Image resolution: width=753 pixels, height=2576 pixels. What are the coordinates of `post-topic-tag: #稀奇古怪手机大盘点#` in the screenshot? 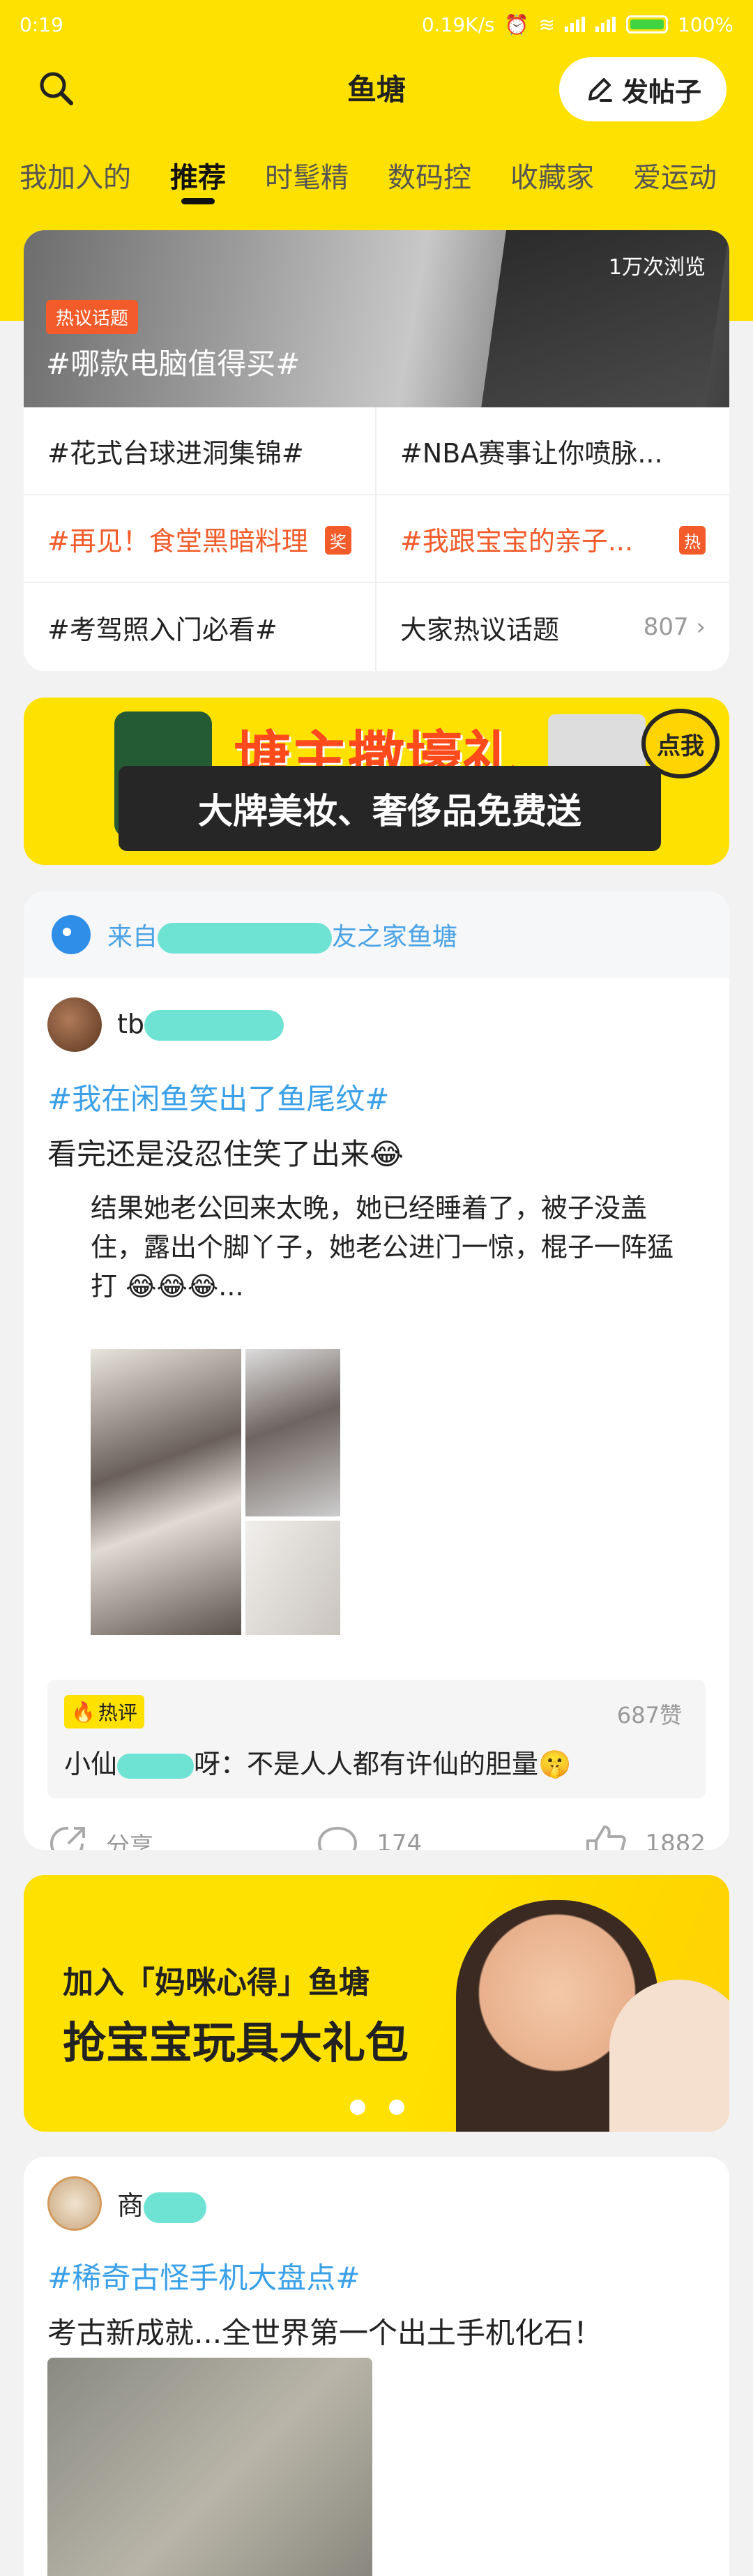 It's located at (376, 2275).